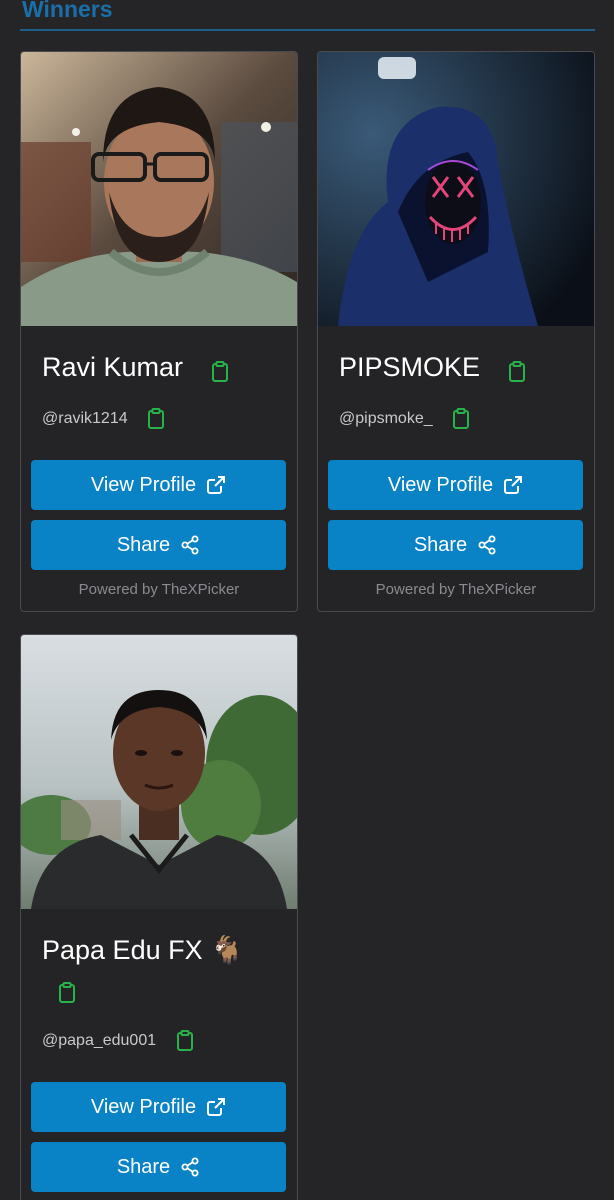  What do you see at coordinates (67, 11) in the screenshot?
I see `section-title: Winners` at bounding box center [67, 11].